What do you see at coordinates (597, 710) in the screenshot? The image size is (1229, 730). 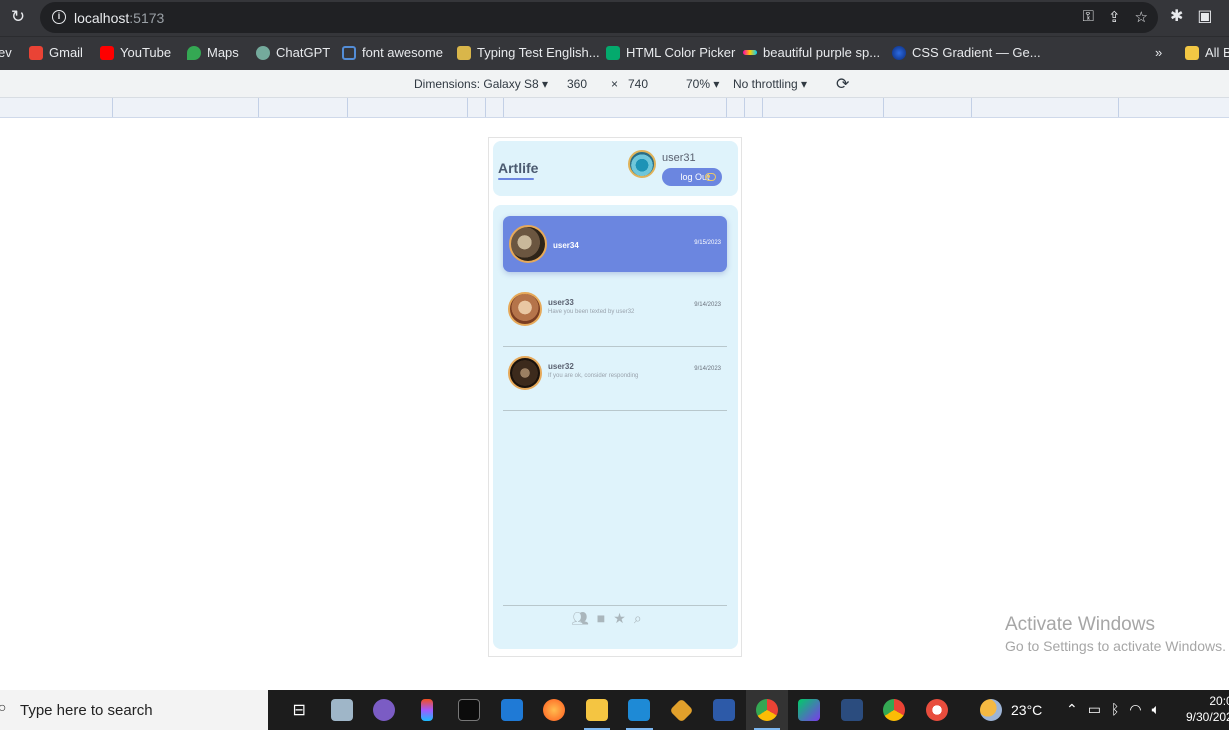 I see `file-explorer-icon` at bounding box center [597, 710].